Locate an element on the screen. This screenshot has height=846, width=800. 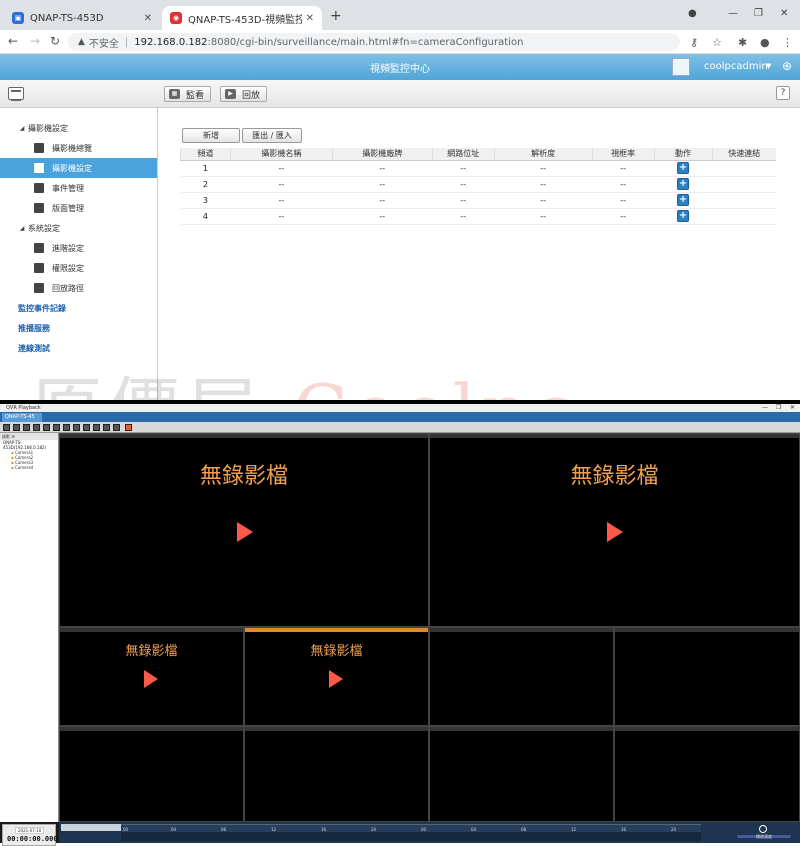
language-globe-icon: ⊕ is located at coordinates (787, 66).